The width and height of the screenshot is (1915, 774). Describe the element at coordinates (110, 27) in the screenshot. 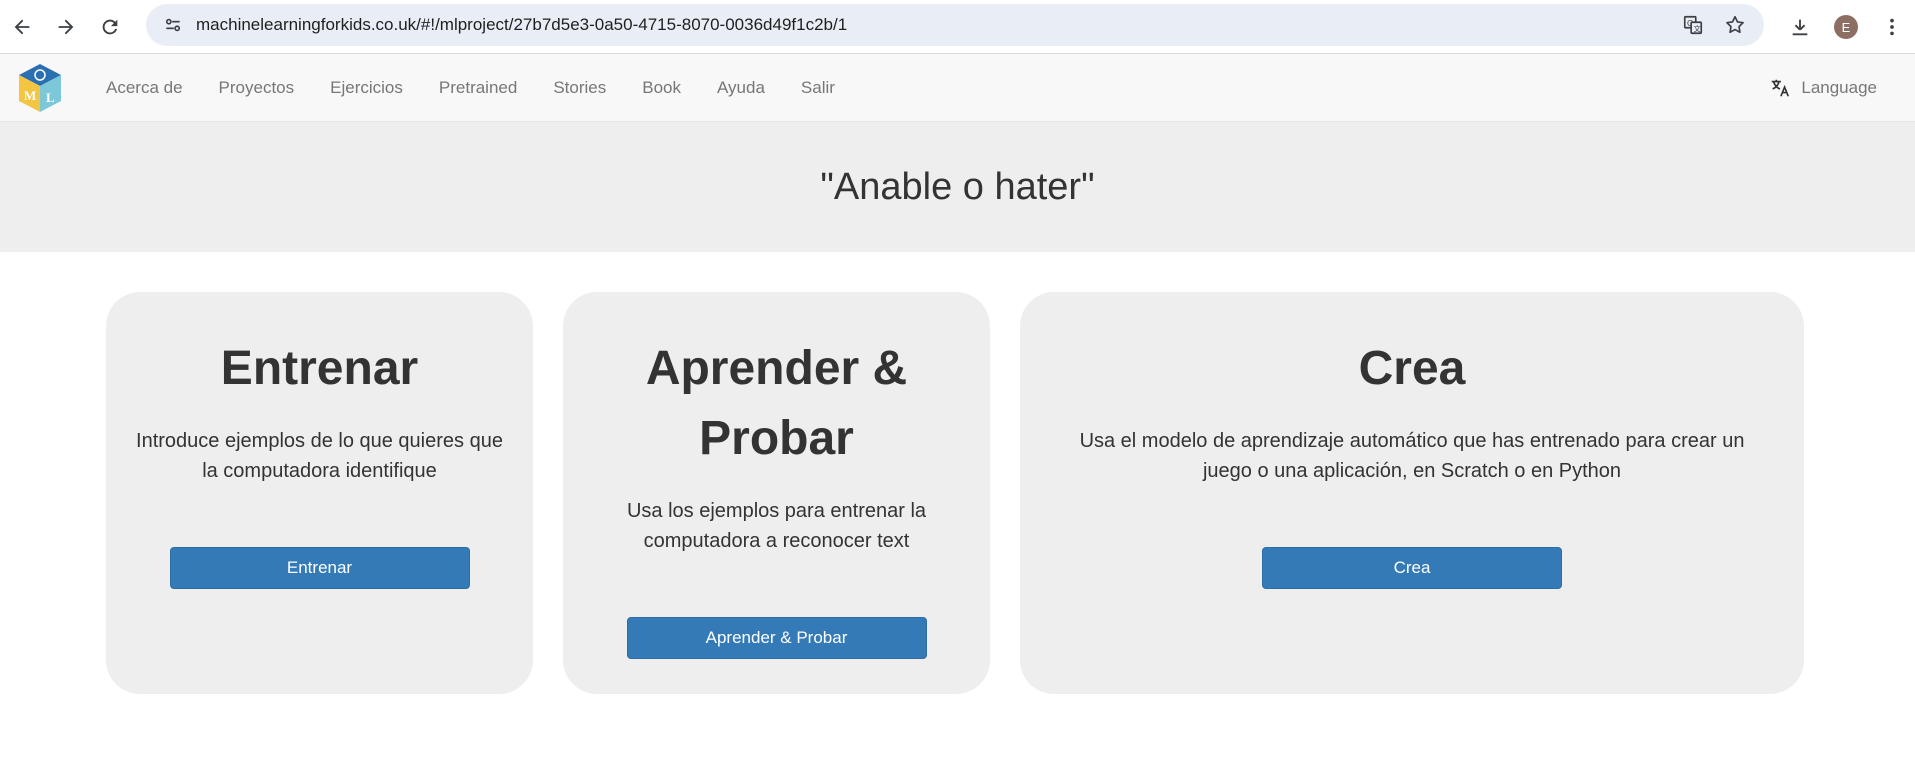

I see `reload-icon` at that location.